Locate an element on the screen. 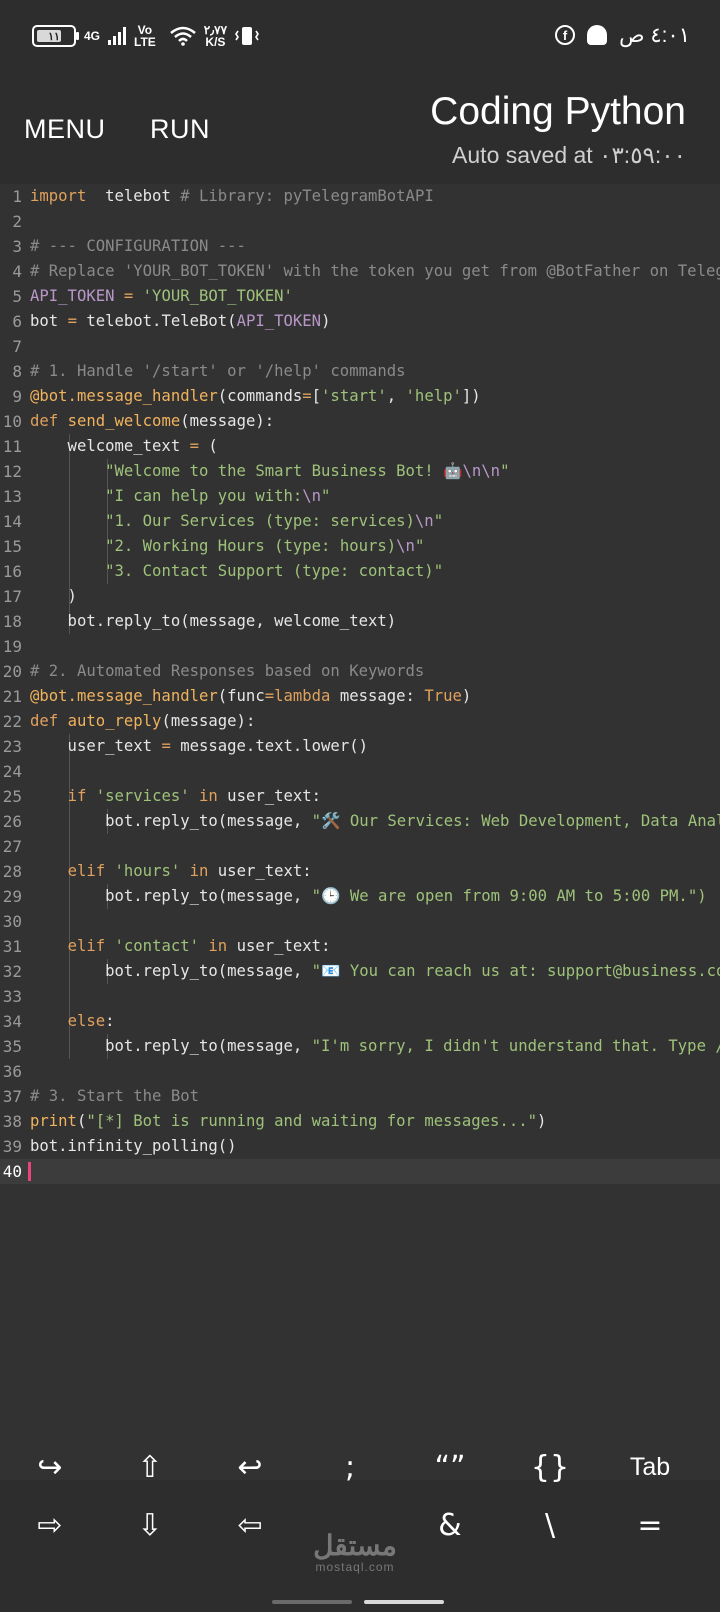  code-line: 19 is located at coordinates (360, 646).